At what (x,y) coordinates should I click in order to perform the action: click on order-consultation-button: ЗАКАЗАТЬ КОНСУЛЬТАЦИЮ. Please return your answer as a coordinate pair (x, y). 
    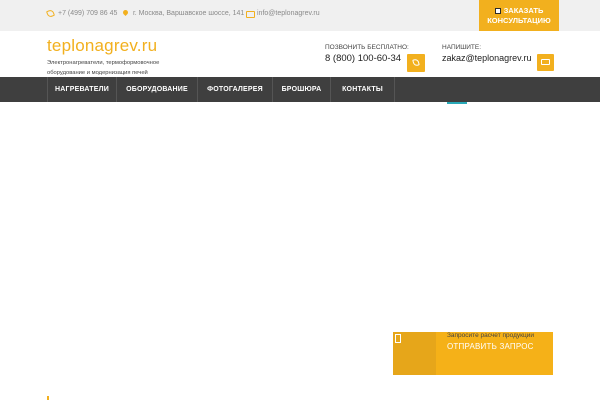
    Looking at the image, I should click on (519, 15).